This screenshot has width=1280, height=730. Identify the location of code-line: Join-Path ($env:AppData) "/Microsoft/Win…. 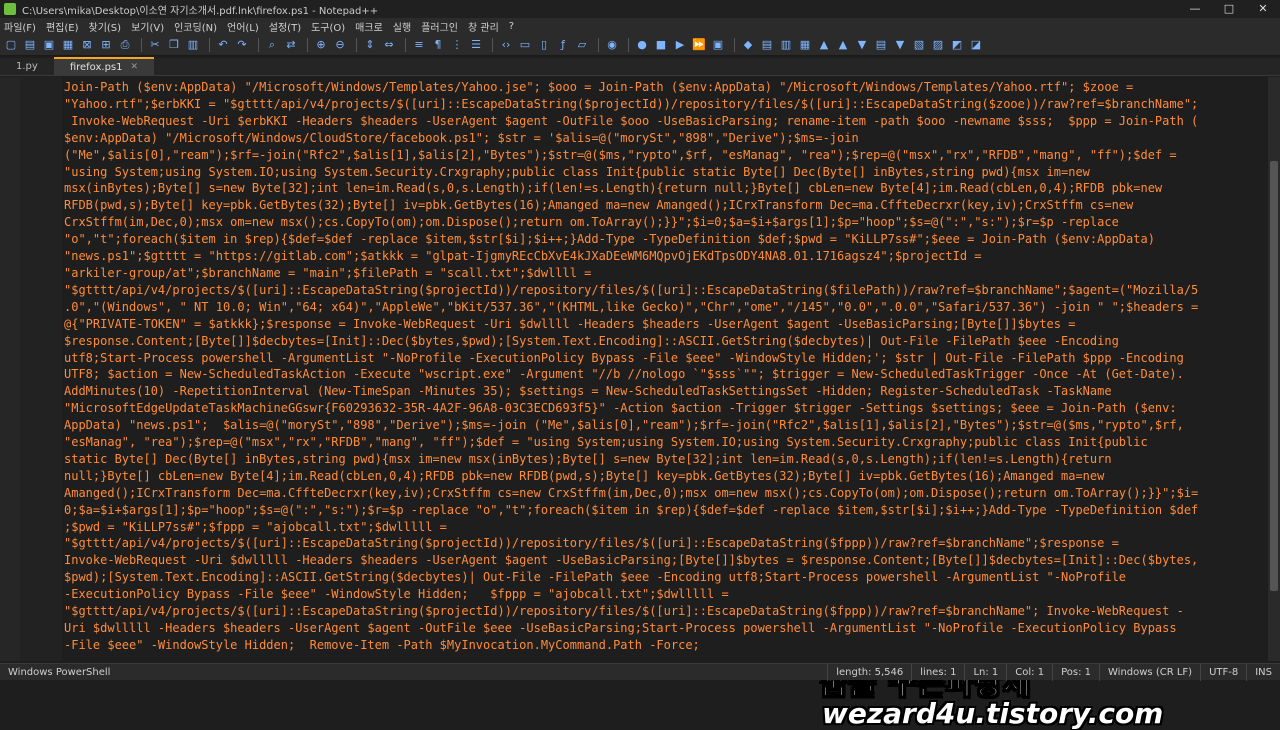
(599, 87).